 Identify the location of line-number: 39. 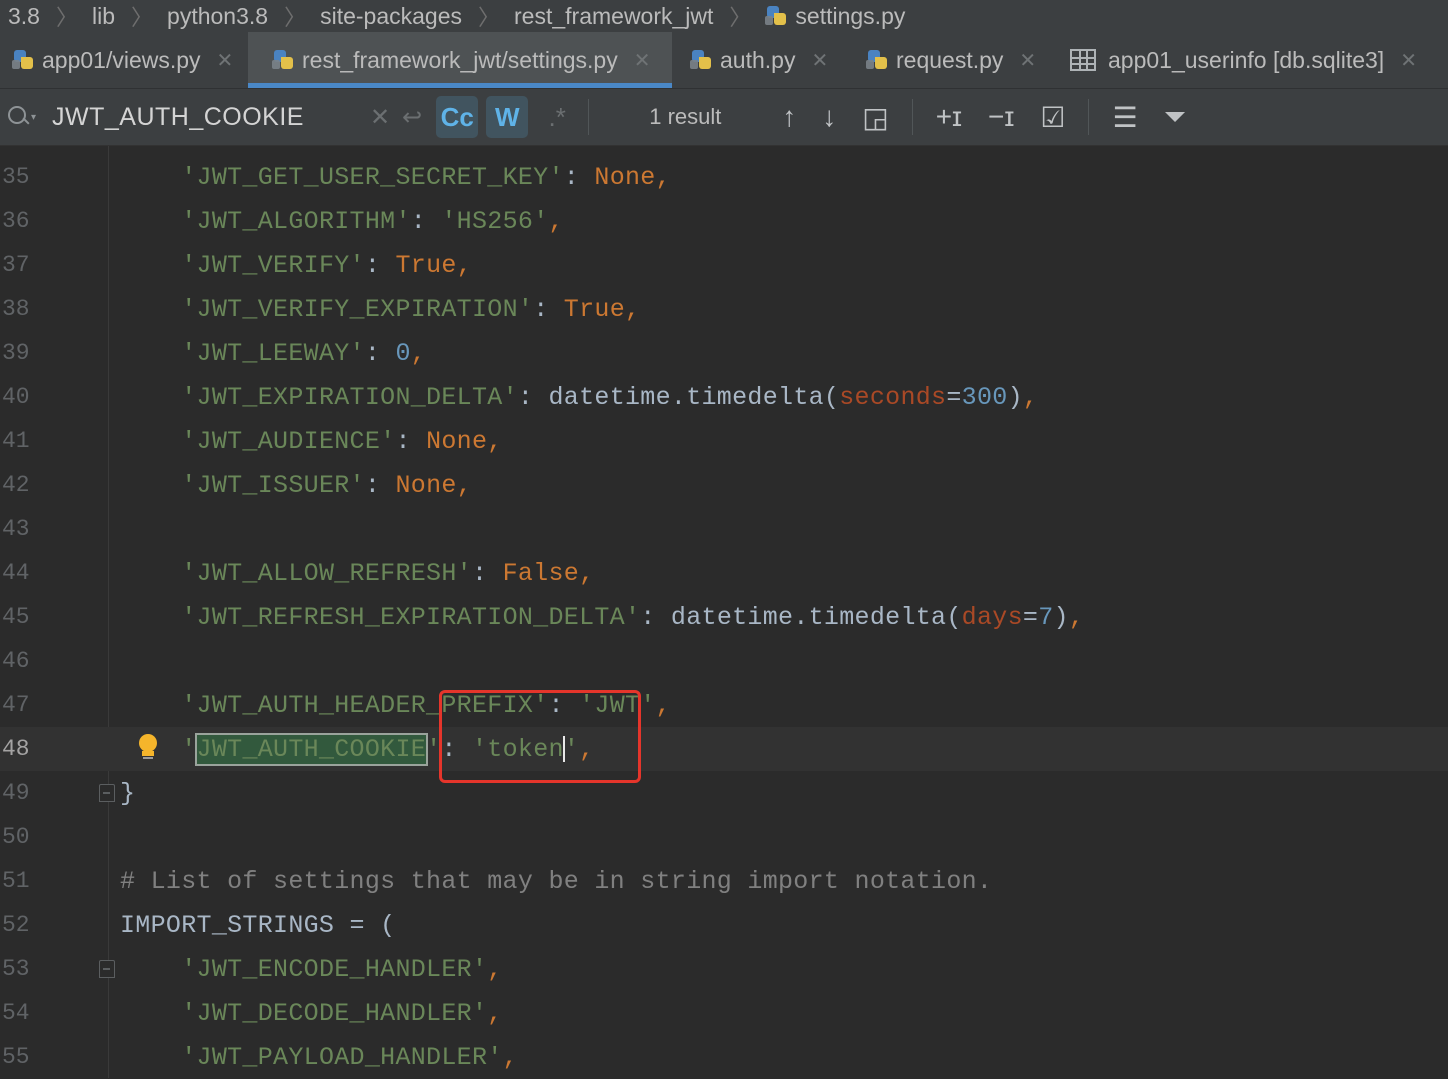
(16, 353).